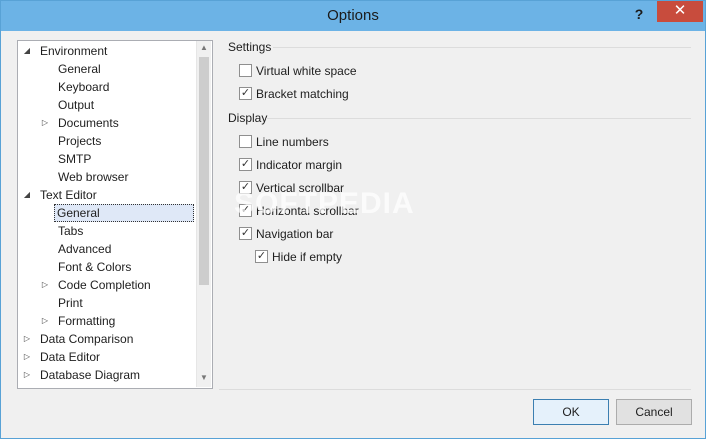 The width and height of the screenshot is (706, 439). I want to click on tree-item-data-editor: ▷ Data Editor, so click(62, 357).